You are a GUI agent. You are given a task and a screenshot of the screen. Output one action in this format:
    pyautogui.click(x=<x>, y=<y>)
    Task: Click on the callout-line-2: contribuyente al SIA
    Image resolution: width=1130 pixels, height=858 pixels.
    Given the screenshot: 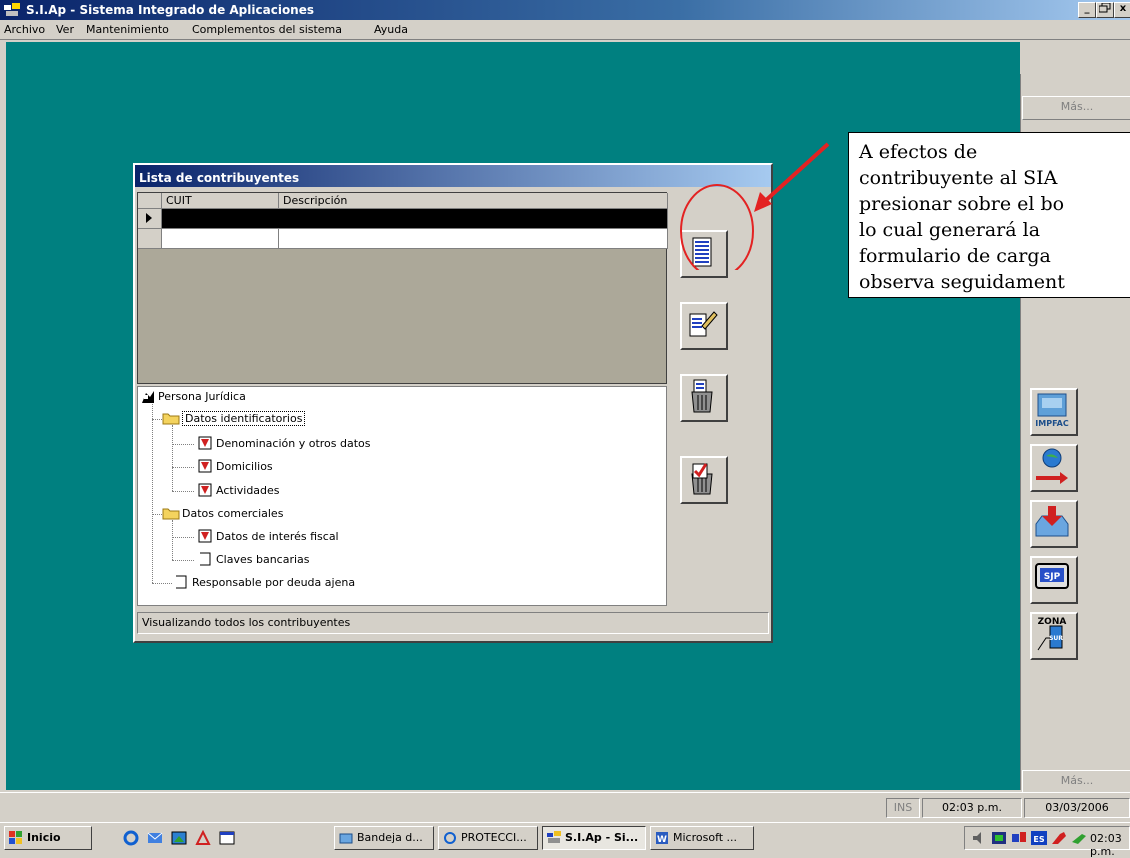 What is the action you would take?
    pyautogui.click(x=958, y=178)
    